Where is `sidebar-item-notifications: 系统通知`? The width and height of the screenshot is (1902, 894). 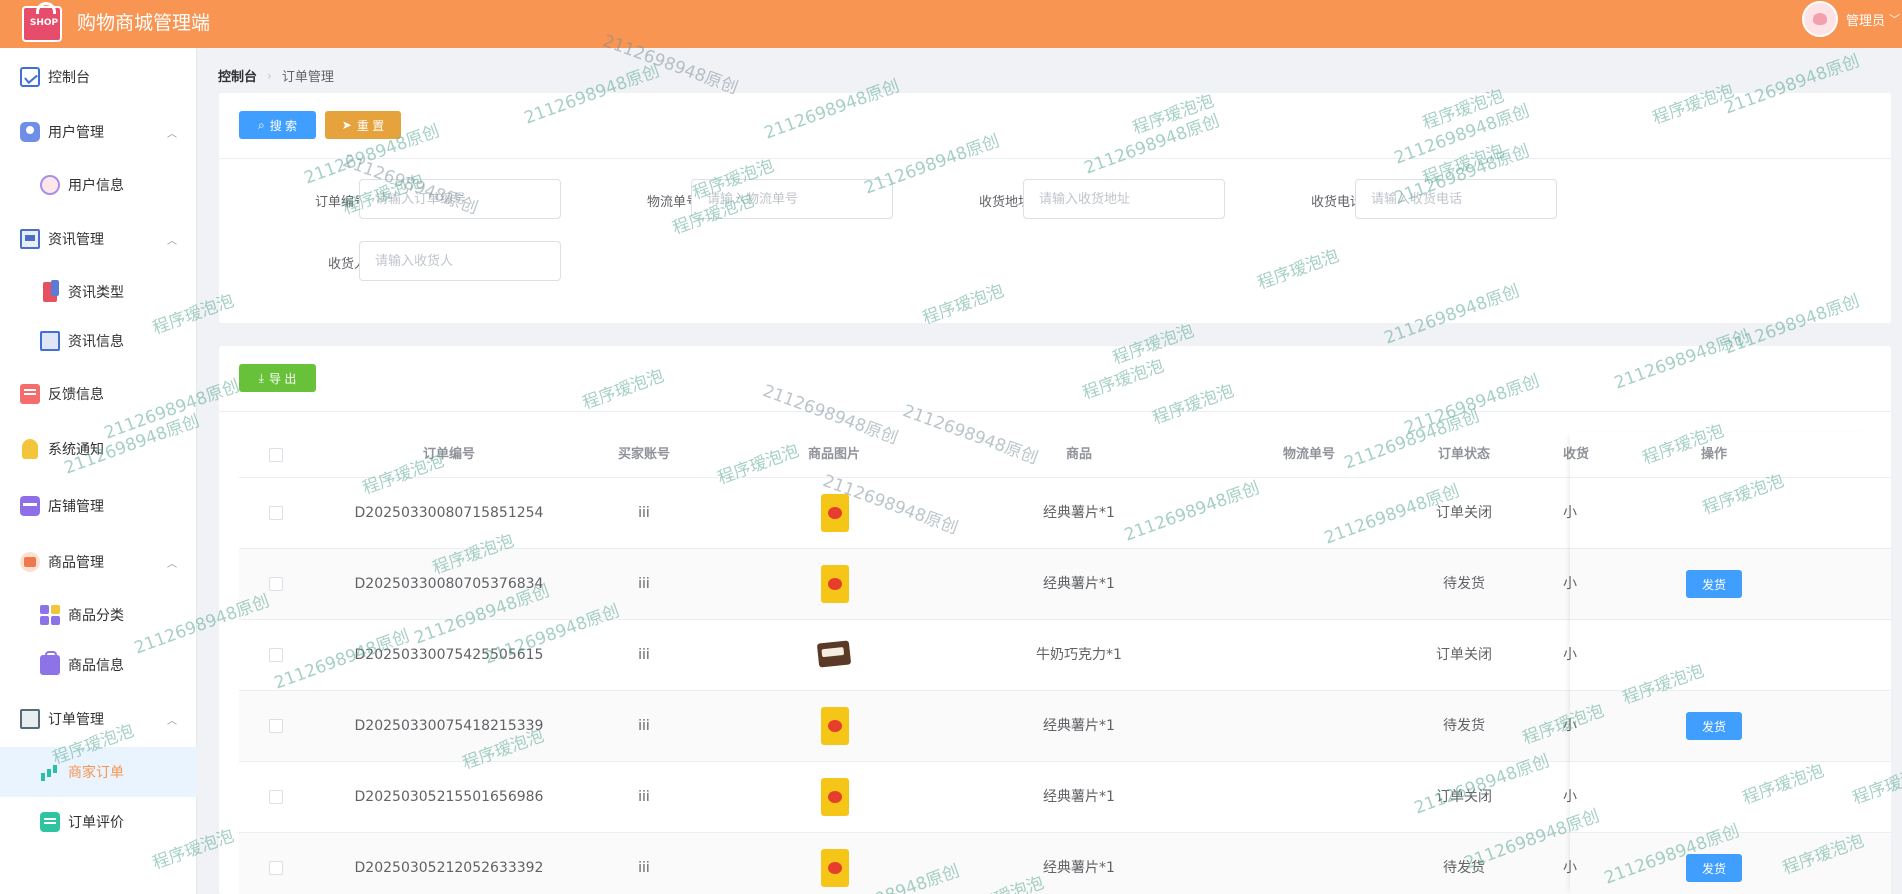
sidebar-item-notifications: 系统通知 is located at coordinates (98, 449).